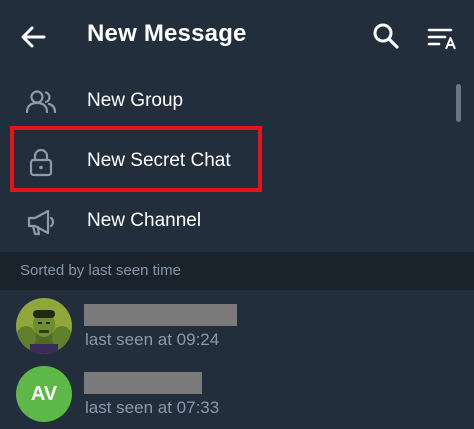 The image size is (474, 429). I want to click on new-group-item: New Group, so click(237, 102).